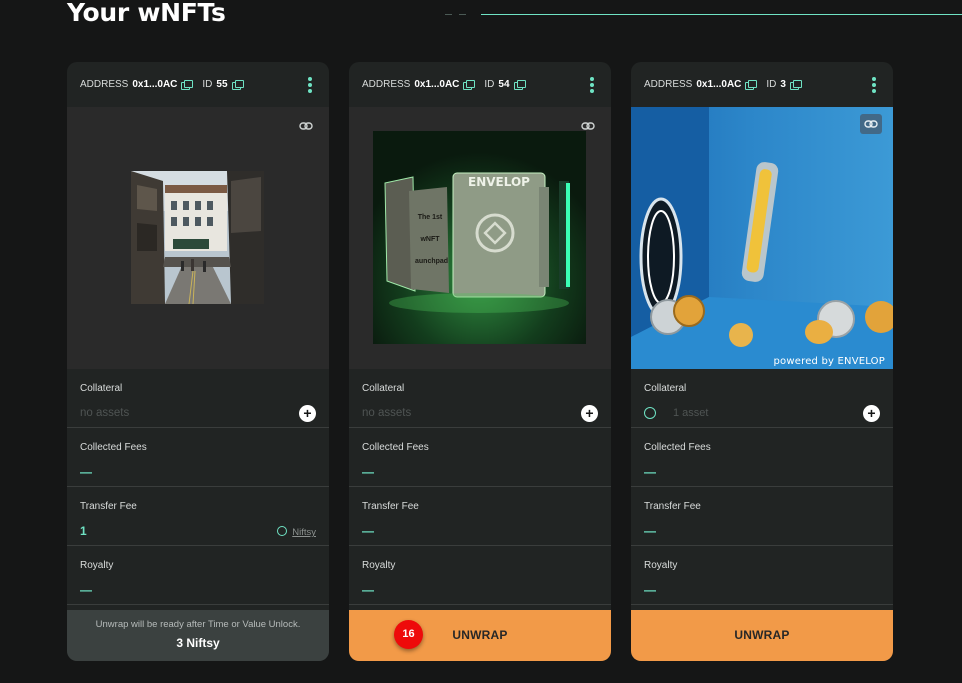  I want to click on transfer-fee-token: Niftsy, so click(296, 532).